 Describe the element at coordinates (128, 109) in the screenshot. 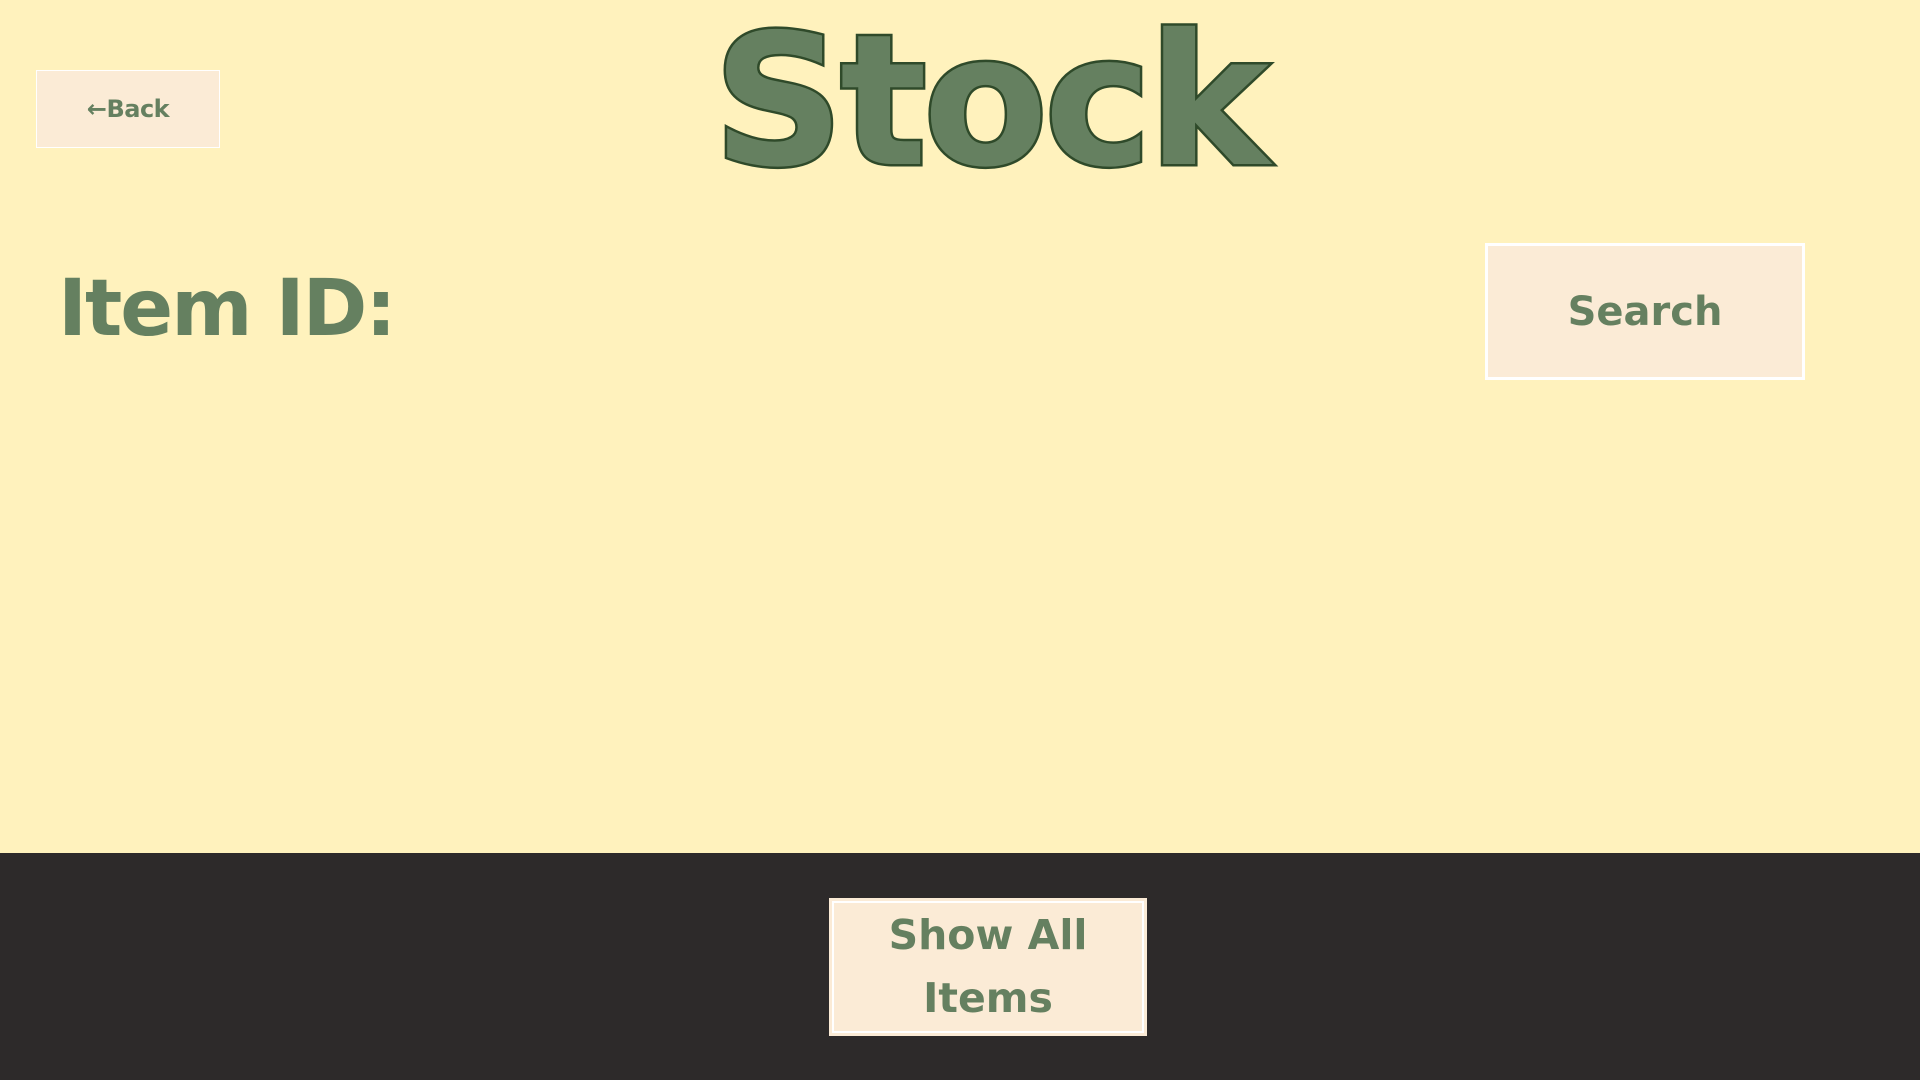

I see `back-button: ←Back` at that location.